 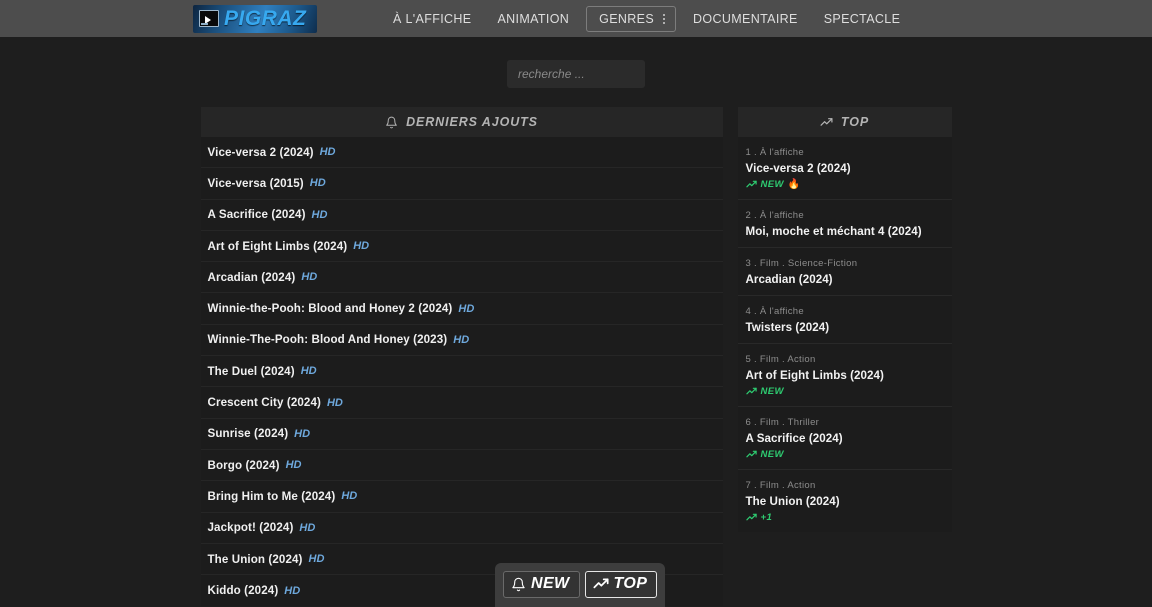 I want to click on top-list-item-badges: NEW, so click(x=844, y=391).